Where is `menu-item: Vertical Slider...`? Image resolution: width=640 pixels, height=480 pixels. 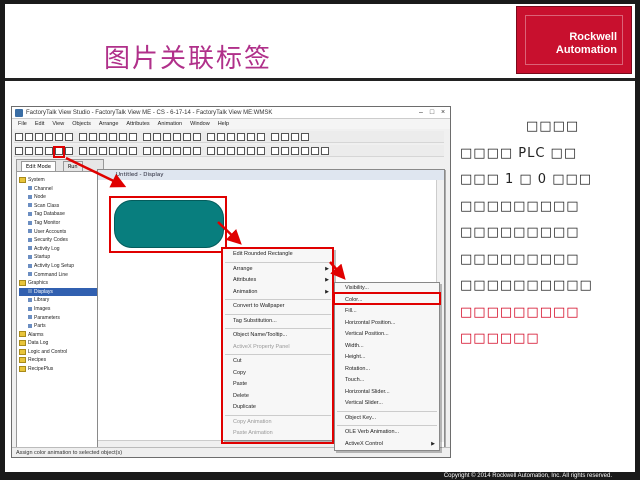 menu-item: Vertical Slider... is located at coordinates (387, 404).